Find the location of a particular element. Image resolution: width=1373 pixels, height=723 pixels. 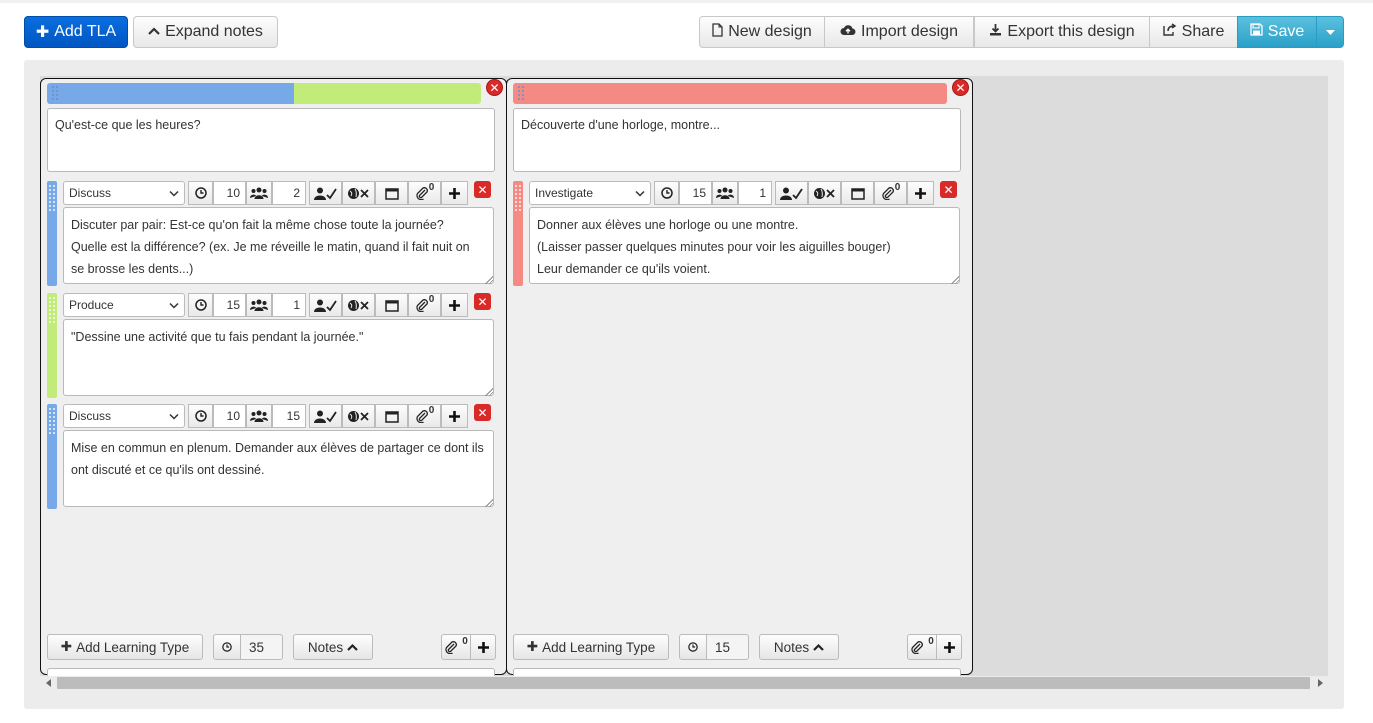

activity-toolbar: Investigate 15 1 0 ✕ is located at coordinates (743, 193).